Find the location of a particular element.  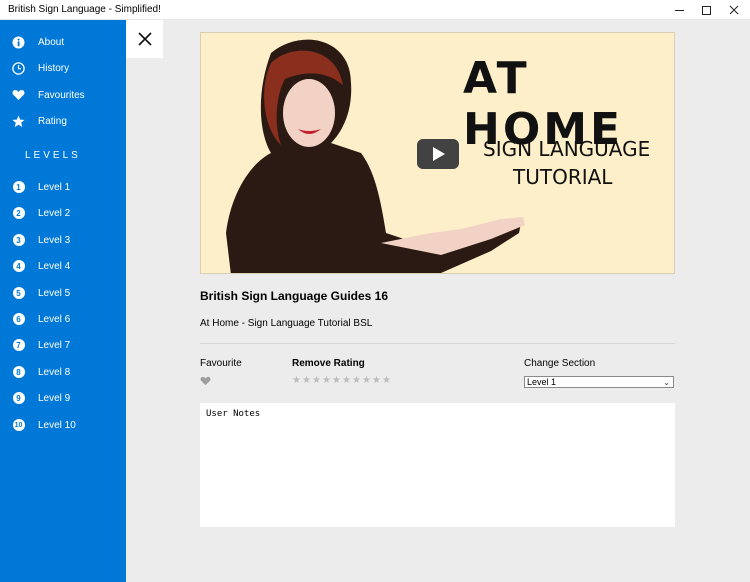

rating-stars: ★ ★ ★ ★ ★ ★ ★ ★ ★ ★ is located at coordinates (342, 381).